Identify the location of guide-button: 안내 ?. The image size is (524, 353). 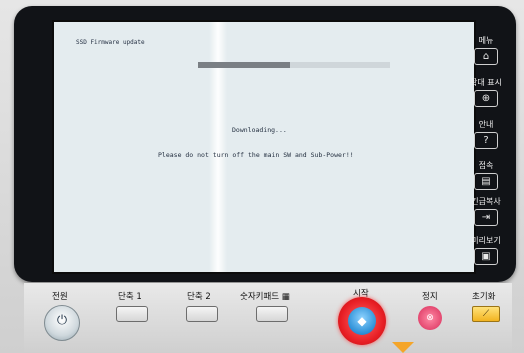
(486, 134).